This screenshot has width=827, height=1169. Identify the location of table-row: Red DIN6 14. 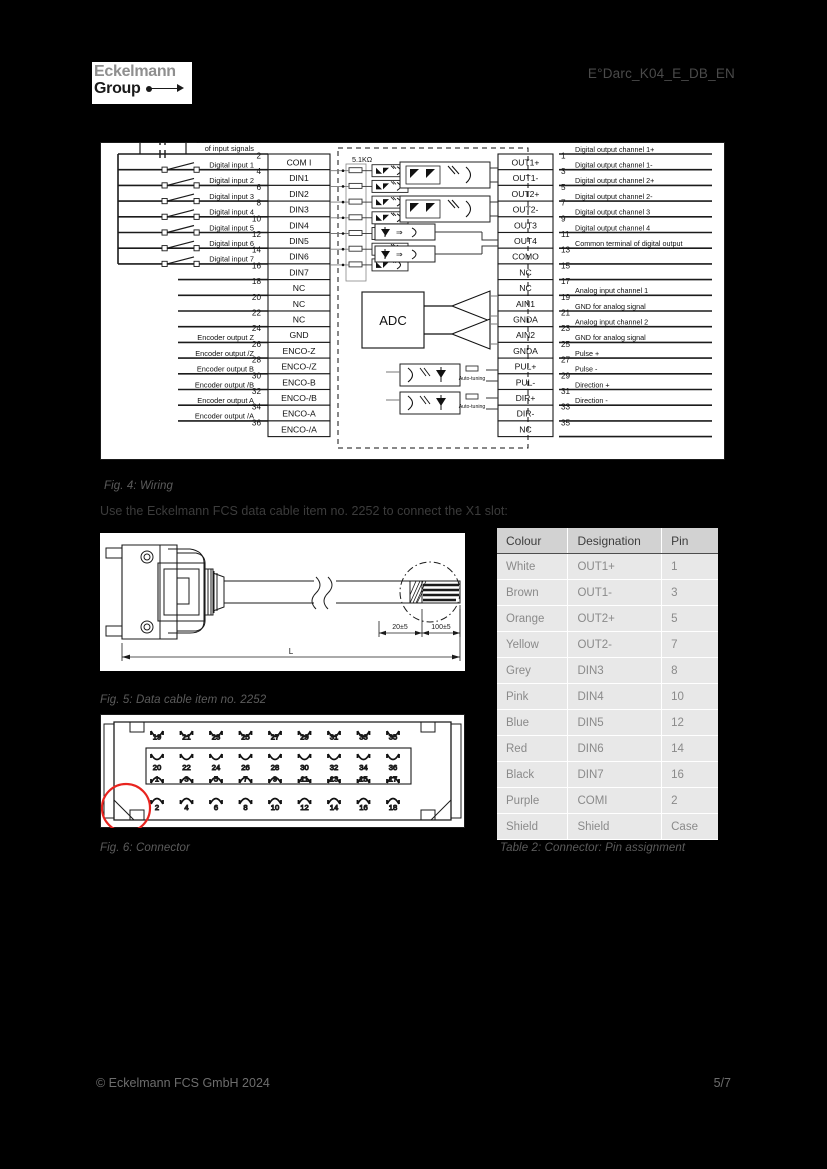
(607, 748).